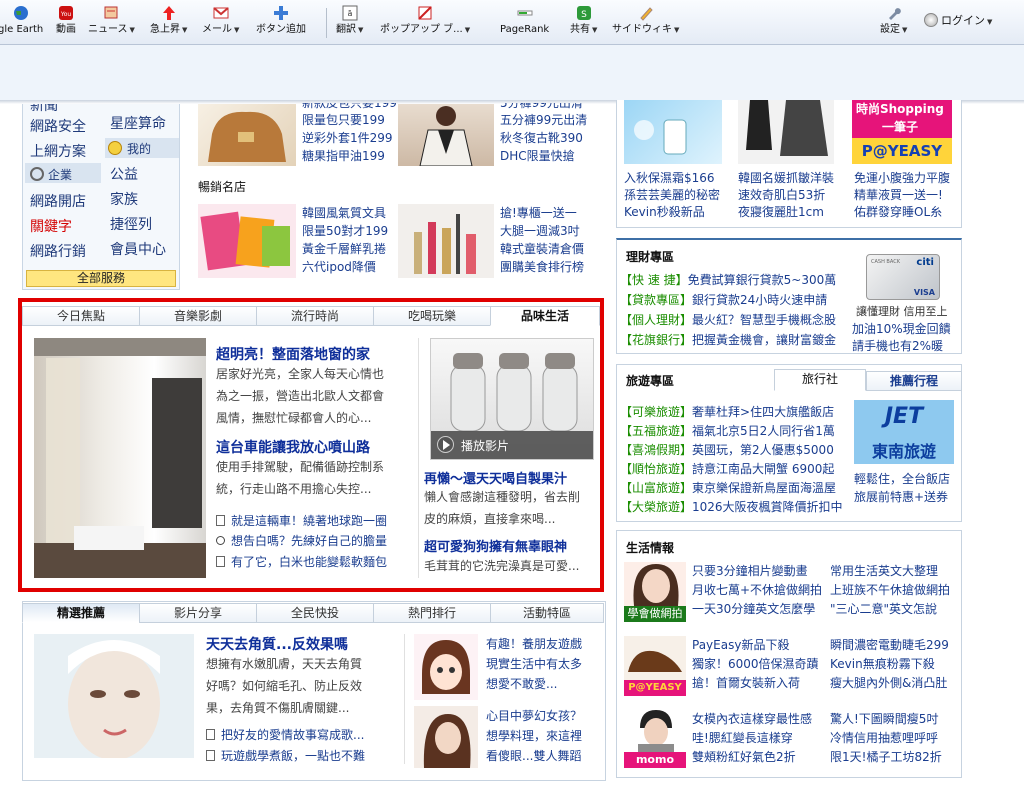 This screenshot has height=788, width=1024. Describe the element at coordinates (51, 174) in the screenshot. I see `service-link-enterprise: 企業` at that location.